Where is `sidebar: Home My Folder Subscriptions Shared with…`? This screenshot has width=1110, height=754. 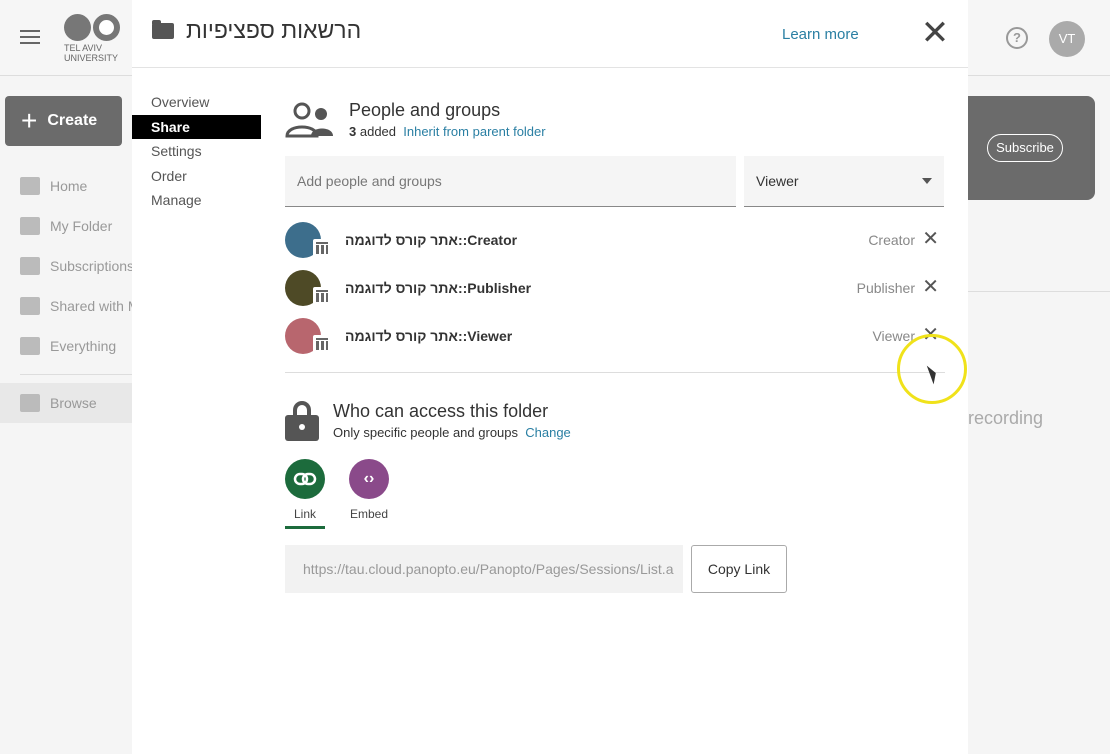
sidebar: Home My Folder Subscriptions Shared with… is located at coordinates (66, 294).